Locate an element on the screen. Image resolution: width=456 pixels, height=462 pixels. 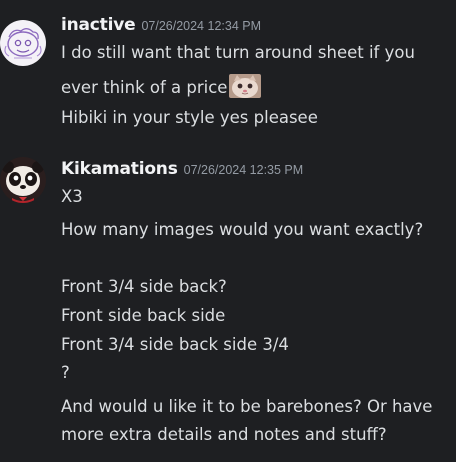
username: inactive is located at coordinates (98, 25).